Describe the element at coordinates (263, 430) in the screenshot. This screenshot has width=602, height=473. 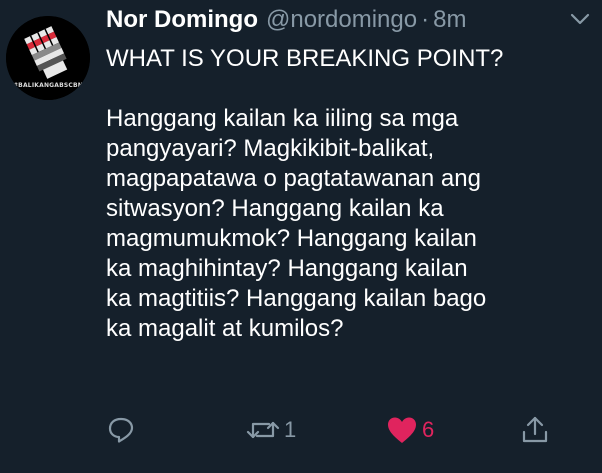
I see `retweet-icon` at that location.